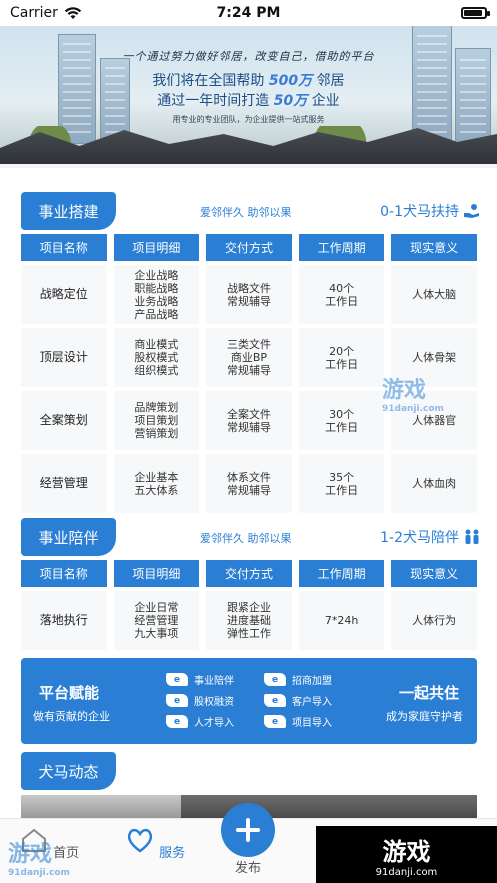 The height and width of the screenshot is (883, 497). I want to click on banner-line-2: 通过一年时间打造 50万 企业, so click(248, 101).